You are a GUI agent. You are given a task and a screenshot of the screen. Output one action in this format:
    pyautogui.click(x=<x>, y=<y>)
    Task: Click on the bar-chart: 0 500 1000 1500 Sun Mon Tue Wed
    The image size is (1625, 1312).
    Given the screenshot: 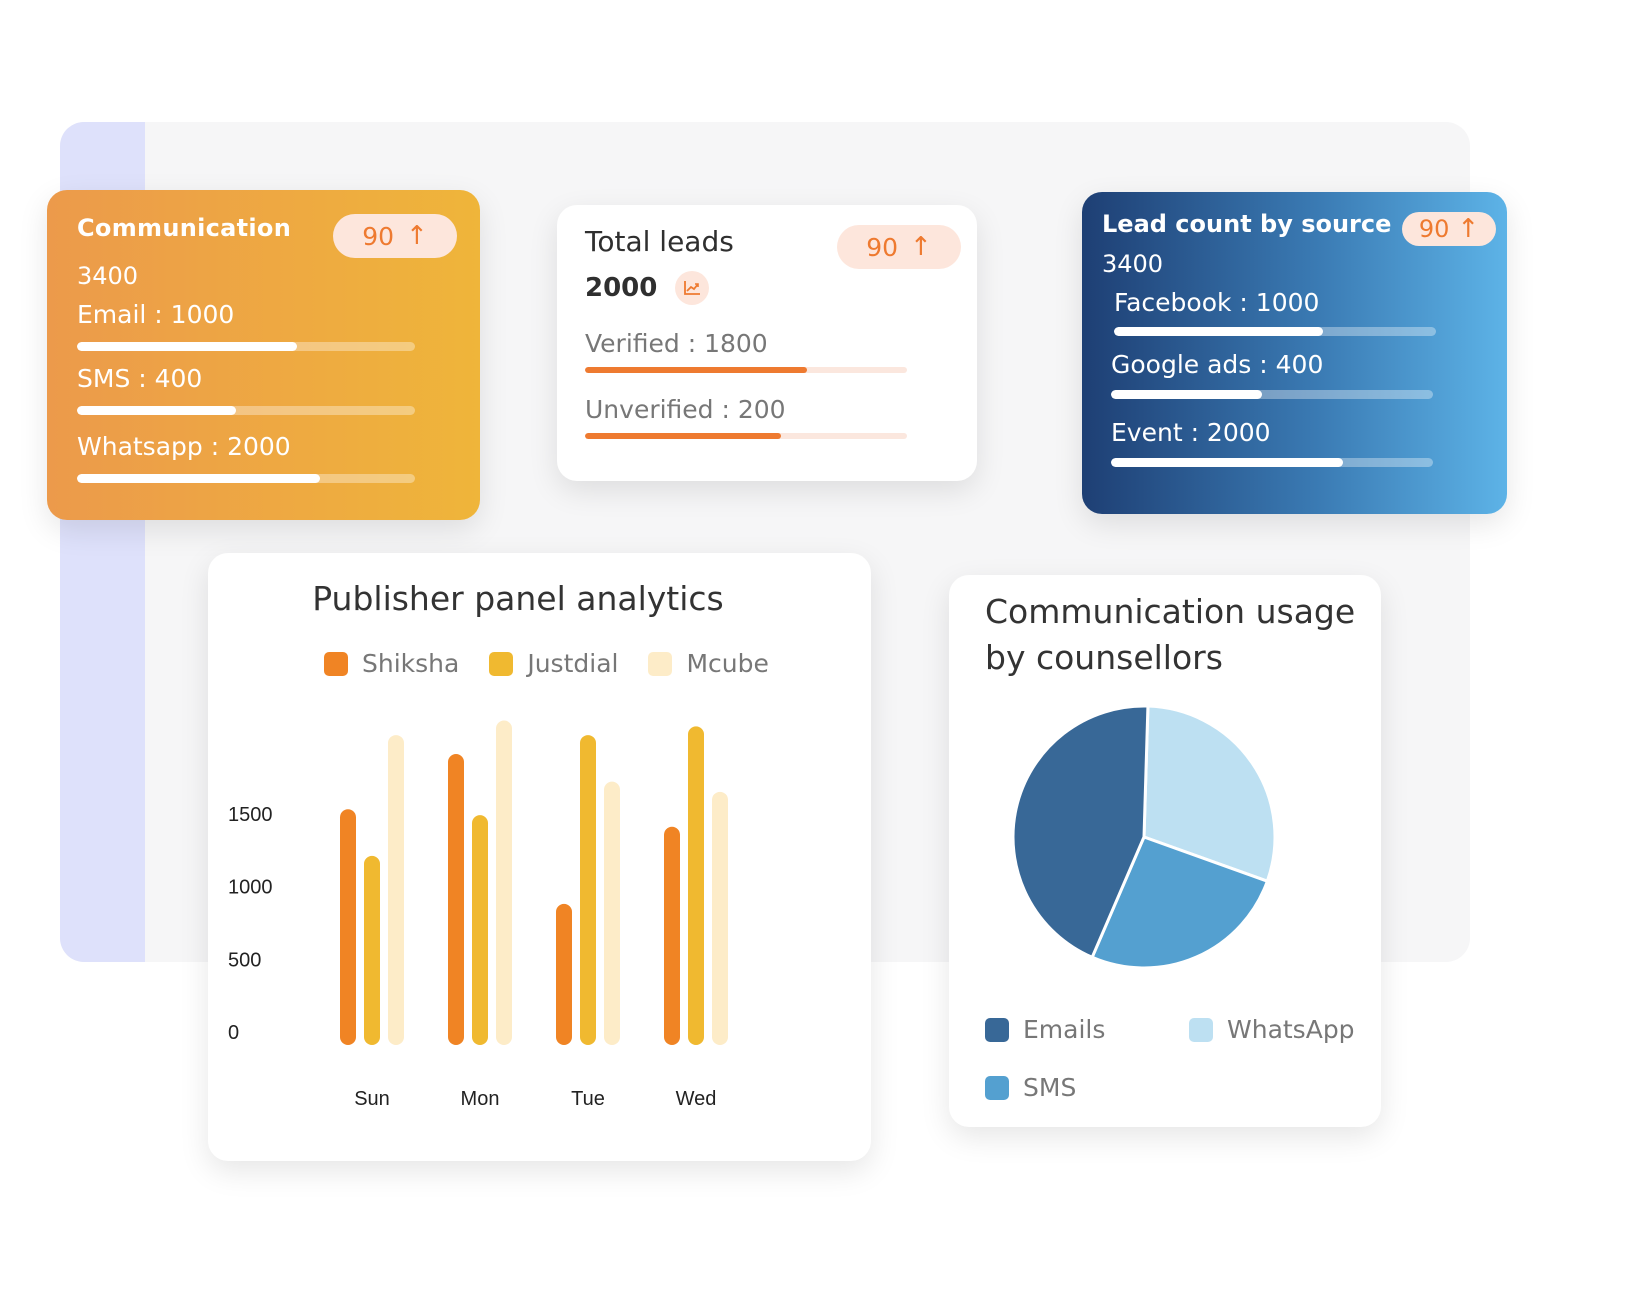 What is the action you would take?
    pyautogui.click(x=478, y=915)
    